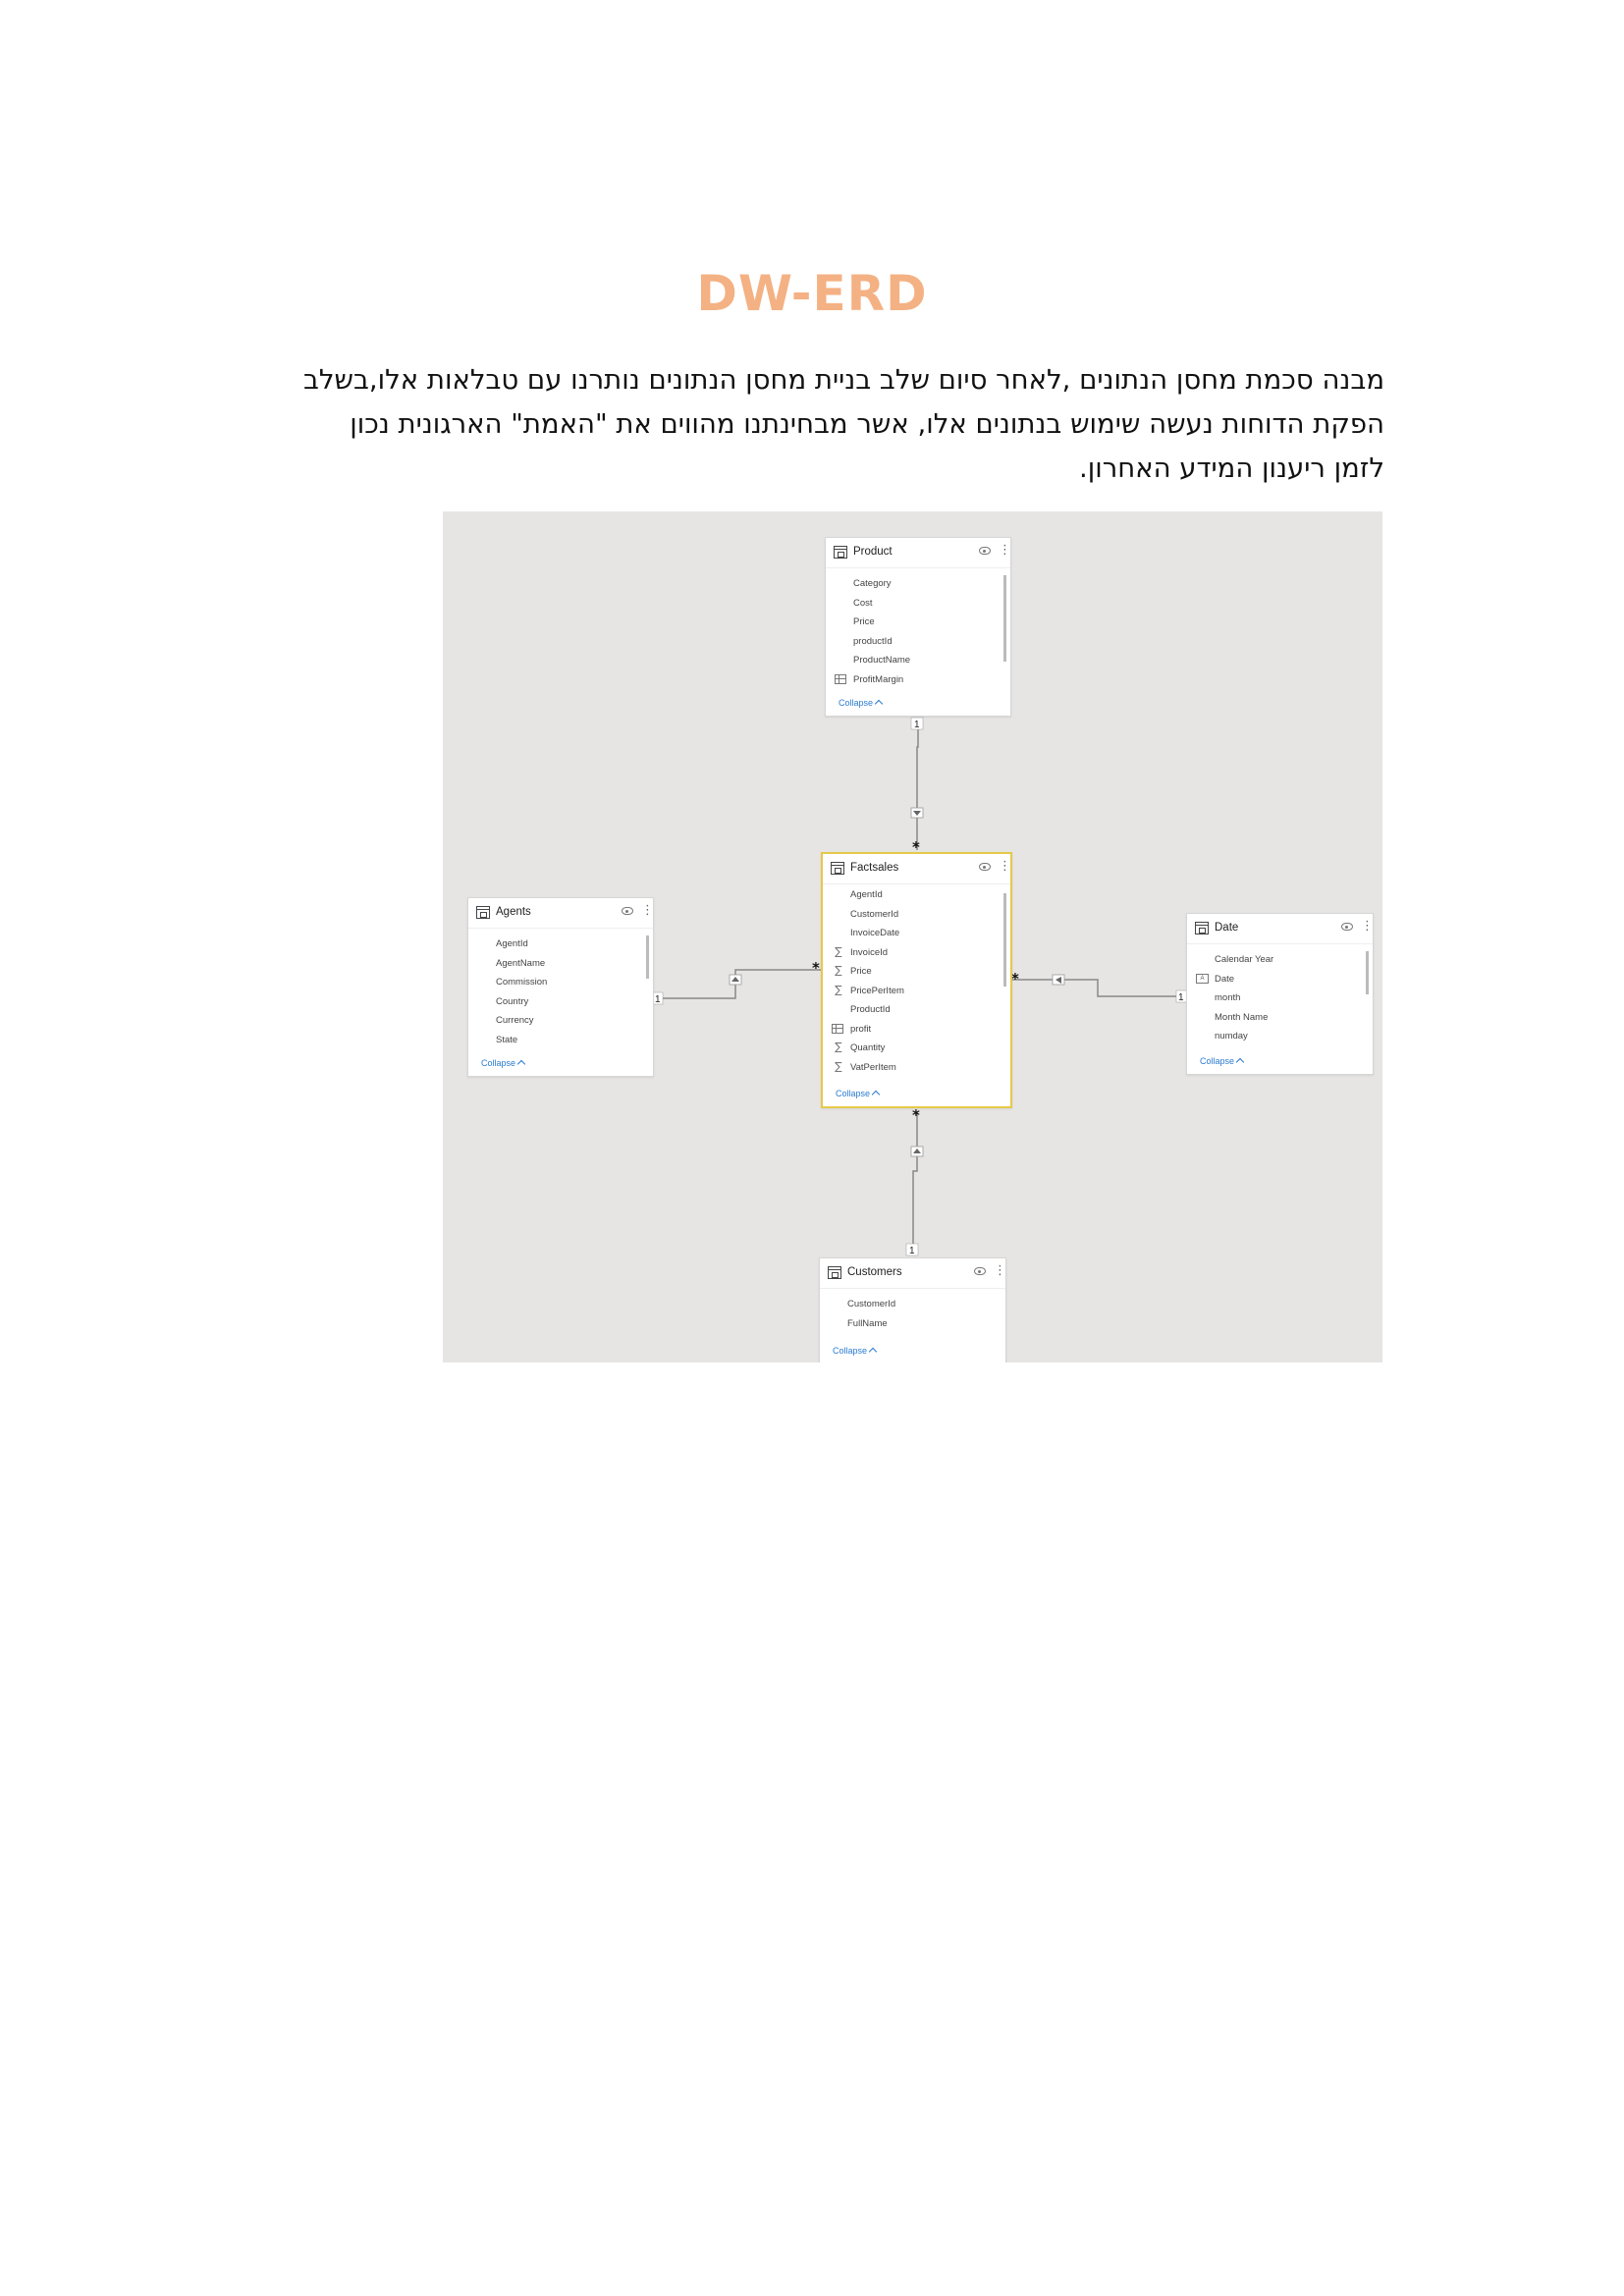 This screenshot has width=1624, height=2296. Describe the element at coordinates (863, 603) in the screenshot. I see `field-label: Cost` at that location.